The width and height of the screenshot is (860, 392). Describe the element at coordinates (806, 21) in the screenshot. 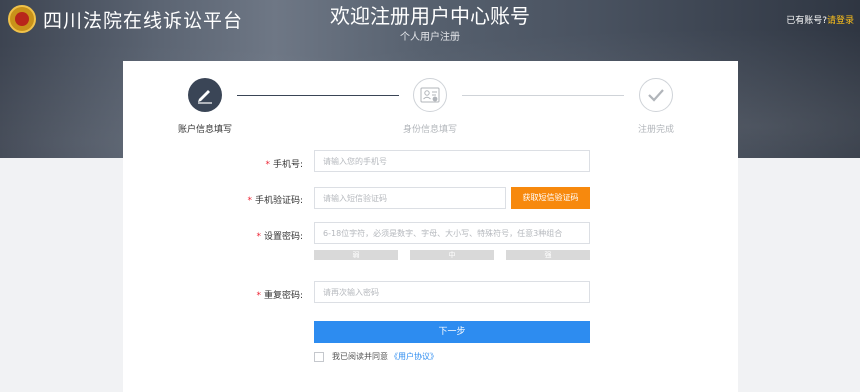

I see `login-prompt: 已有账号?` at that location.